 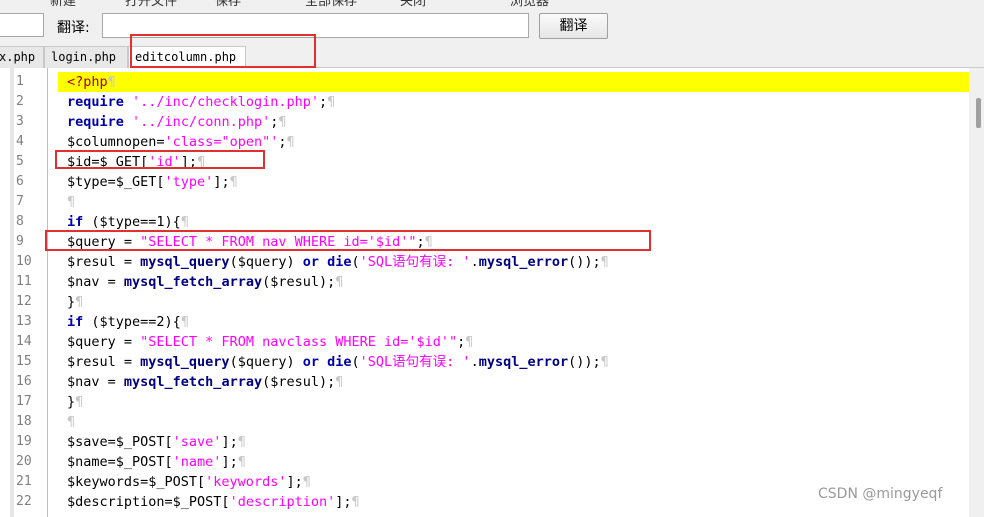 I want to click on tab-x-php: x.php, so click(x=22, y=57).